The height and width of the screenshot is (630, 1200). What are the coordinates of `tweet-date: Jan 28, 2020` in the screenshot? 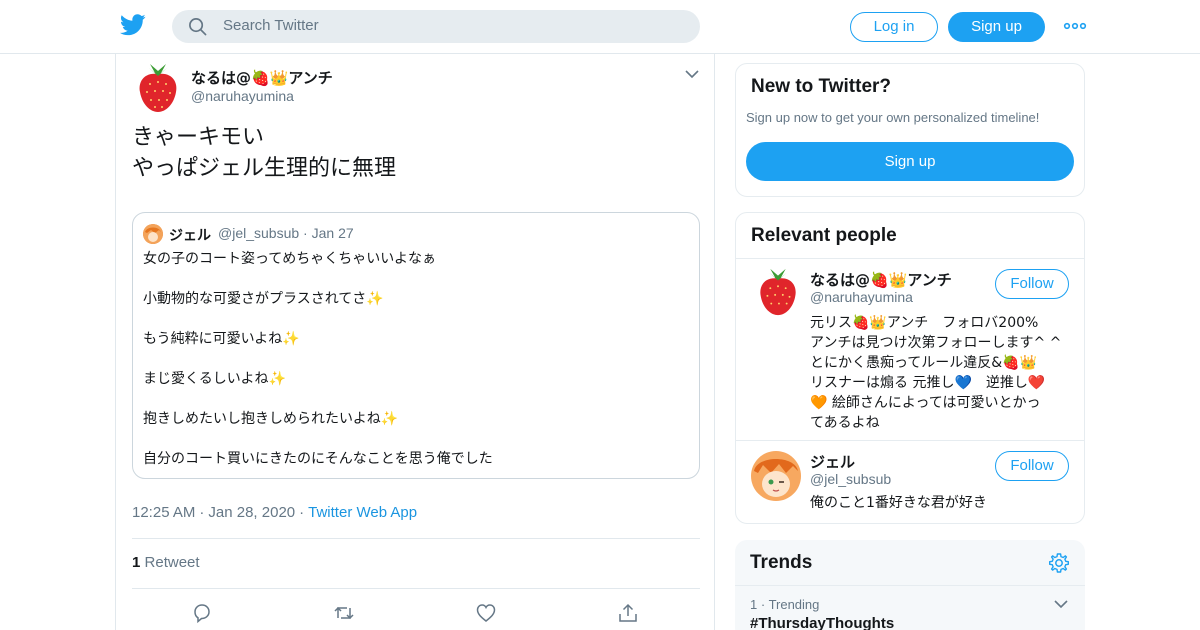 It's located at (252, 512).